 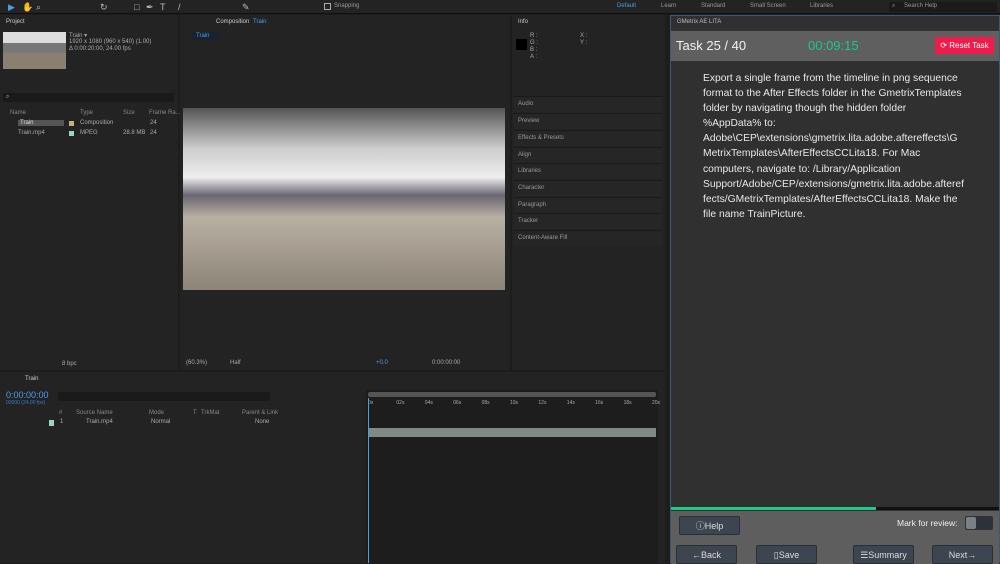 What do you see at coordinates (129, 113) in the screenshot?
I see `col-size: Size` at bounding box center [129, 113].